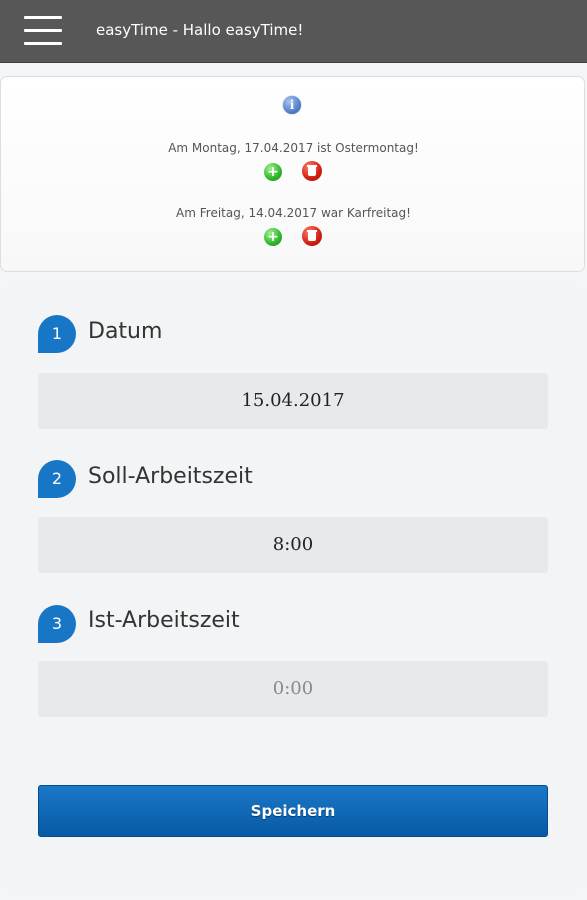  Describe the element at coordinates (164, 620) in the screenshot. I see `actual-hours-label: Ist-Arbeitszeit` at that location.